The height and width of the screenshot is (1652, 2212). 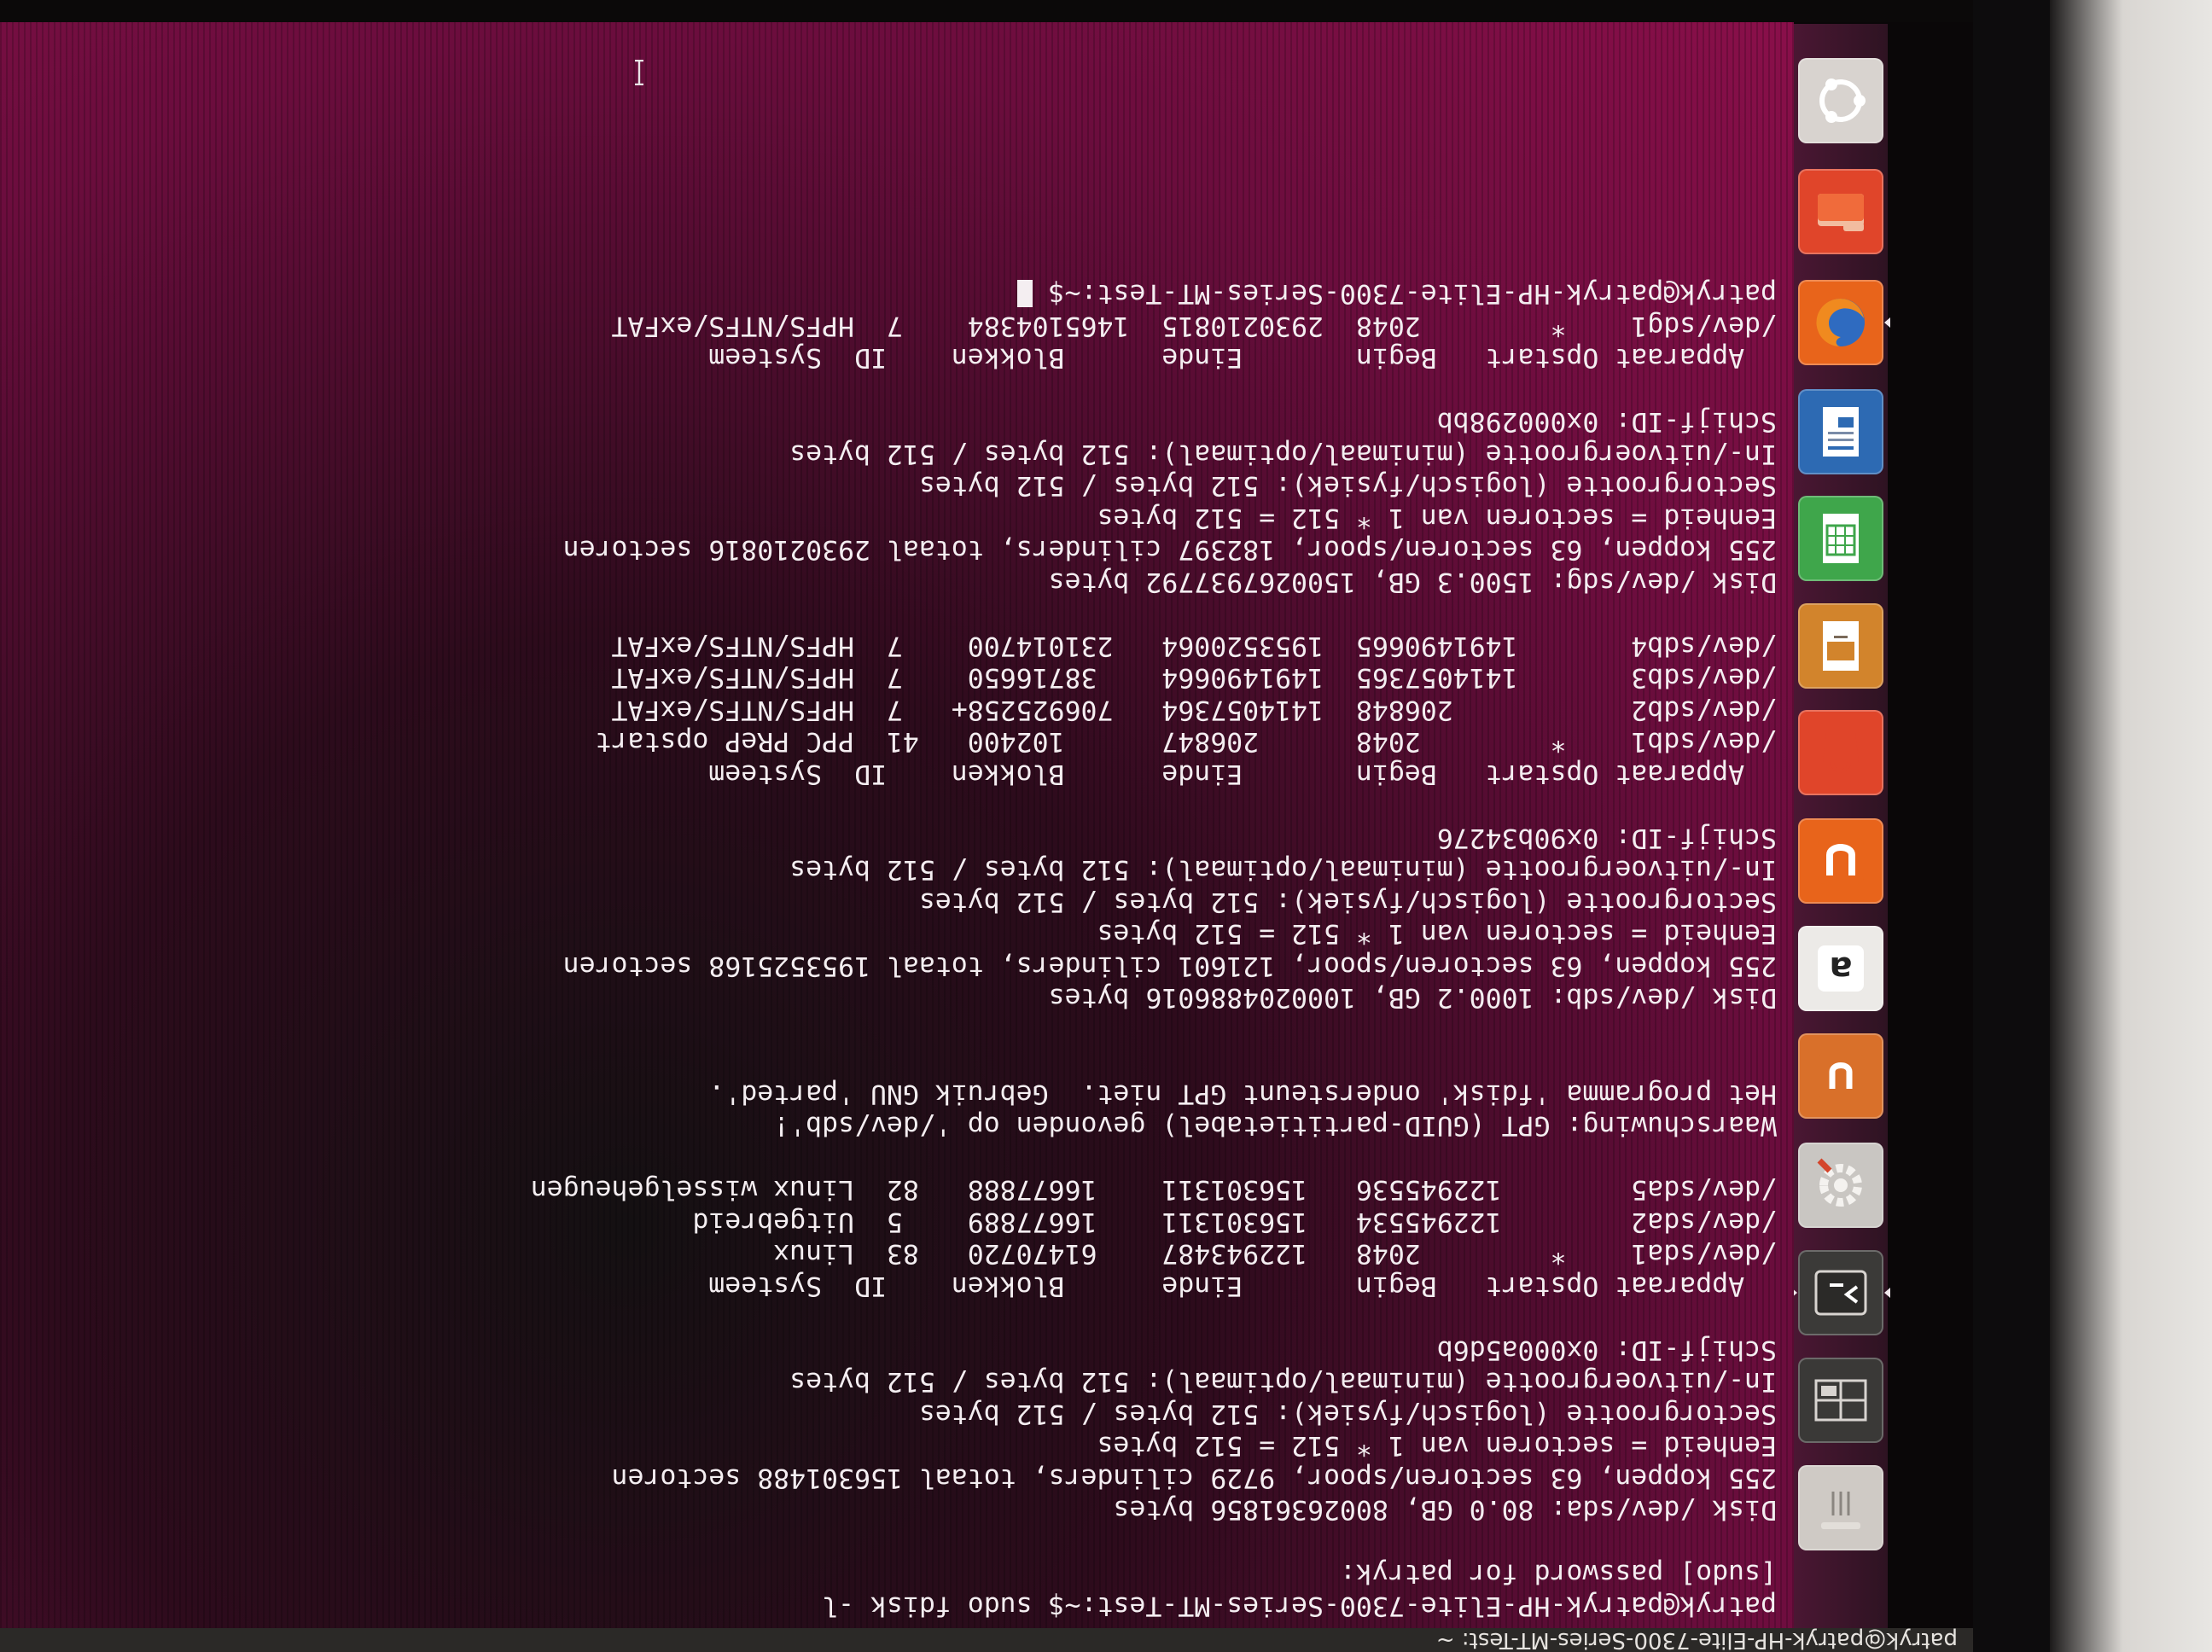 I want to click on impress-presentation-icon, so click(x=1841, y=646).